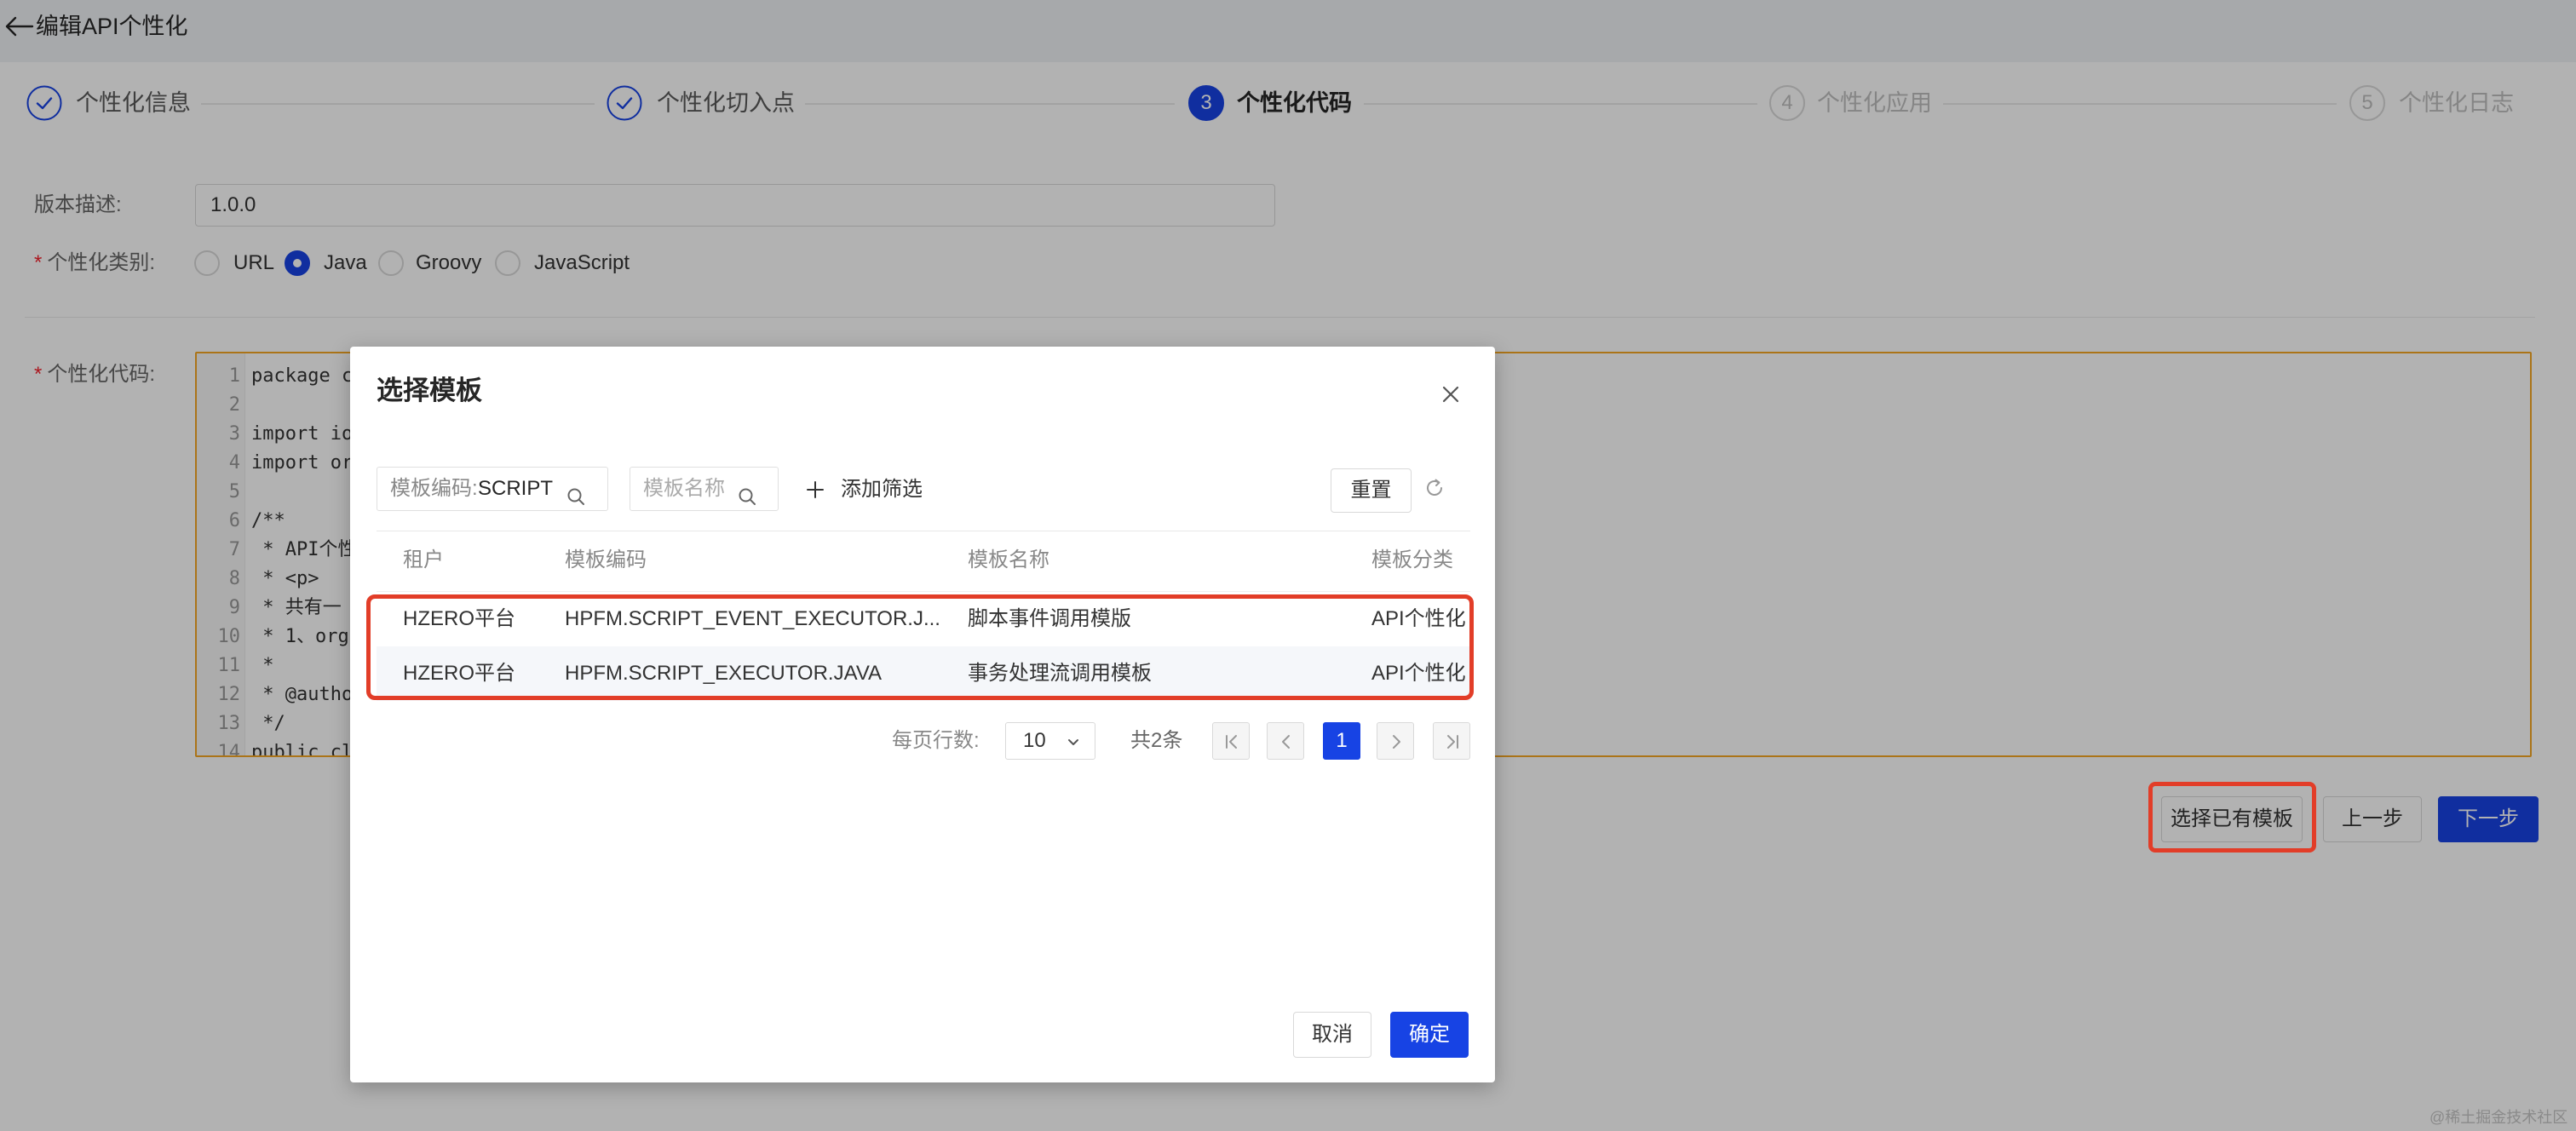 The height and width of the screenshot is (1131, 2576). Describe the element at coordinates (423, 559) in the screenshot. I see `column-header-tenant: 租户` at that location.